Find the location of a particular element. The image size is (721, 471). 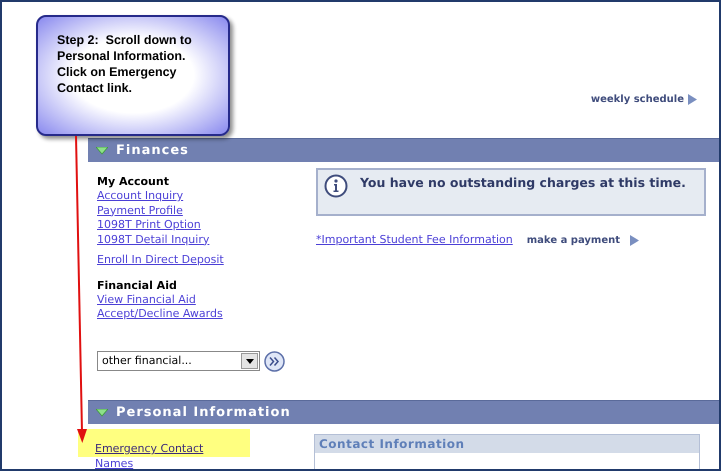

finance-link: 1098T Print Option is located at coordinates (149, 225).